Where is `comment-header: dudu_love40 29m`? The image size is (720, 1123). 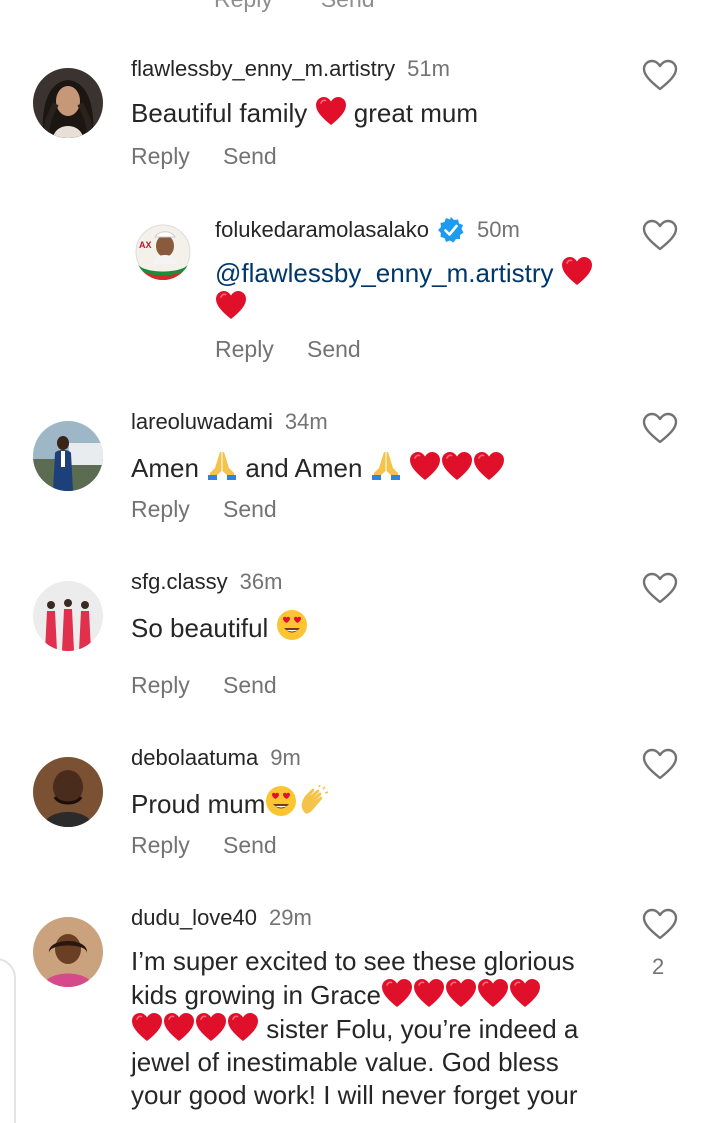 comment-header: dudu_love40 29m is located at coordinates (221, 918).